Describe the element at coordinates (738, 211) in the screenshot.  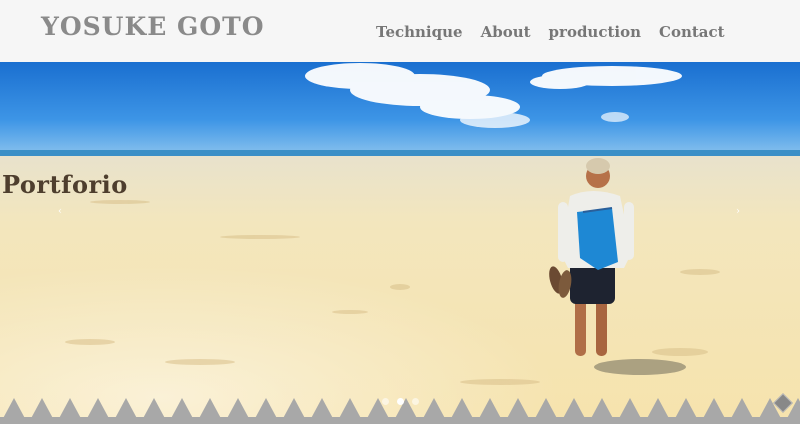
I see `chevron-right-icon: ›` at that location.